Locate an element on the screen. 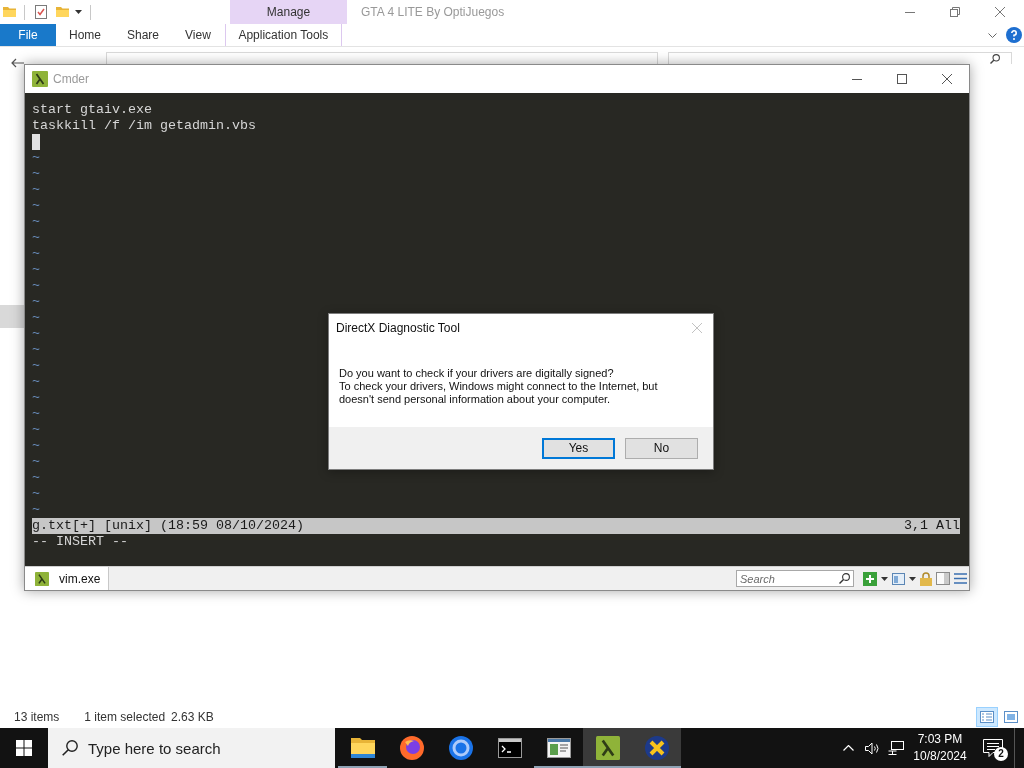 This screenshot has width=1024, height=768. taskbar-app-button is located at coordinates (656, 748).